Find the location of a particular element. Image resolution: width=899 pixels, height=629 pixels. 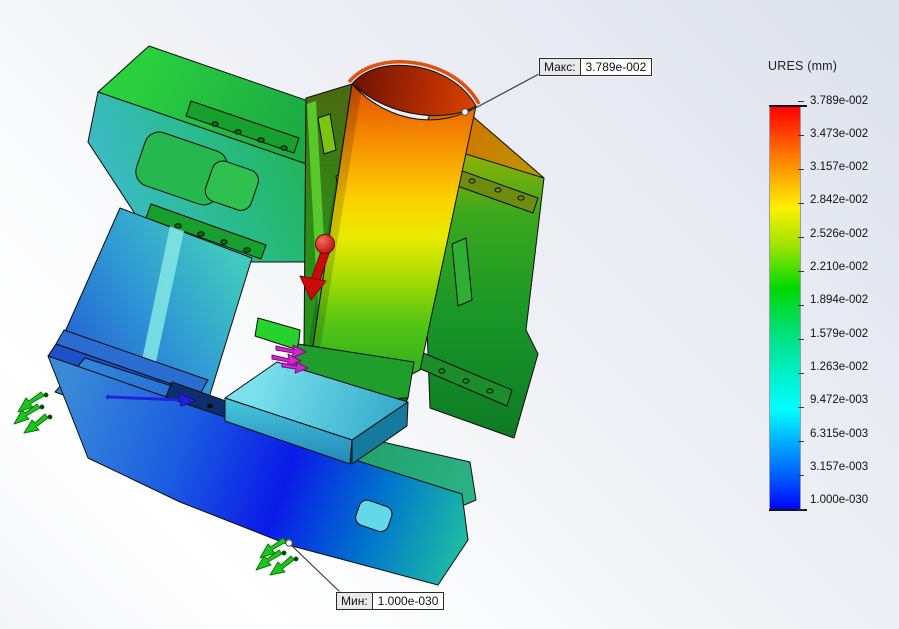

legend-tick-label: 3.473e-002 is located at coordinates (839, 133).